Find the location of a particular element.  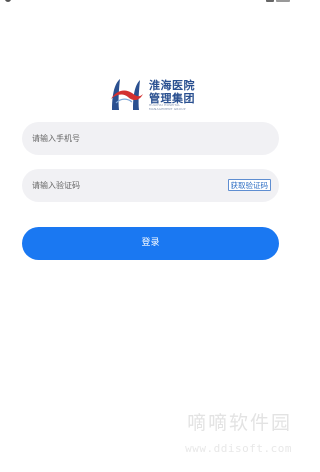

logo-subtitle: HUAIHAI HOSPITAL MANAGEMENT GROUP is located at coordinates (167, 107).